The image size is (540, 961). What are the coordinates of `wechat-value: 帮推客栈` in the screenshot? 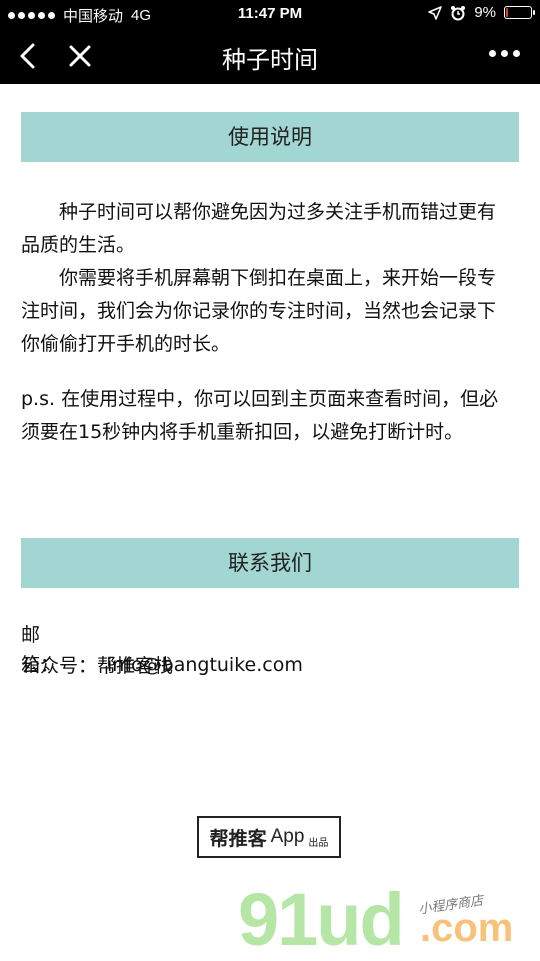 It's located at (135, 666).